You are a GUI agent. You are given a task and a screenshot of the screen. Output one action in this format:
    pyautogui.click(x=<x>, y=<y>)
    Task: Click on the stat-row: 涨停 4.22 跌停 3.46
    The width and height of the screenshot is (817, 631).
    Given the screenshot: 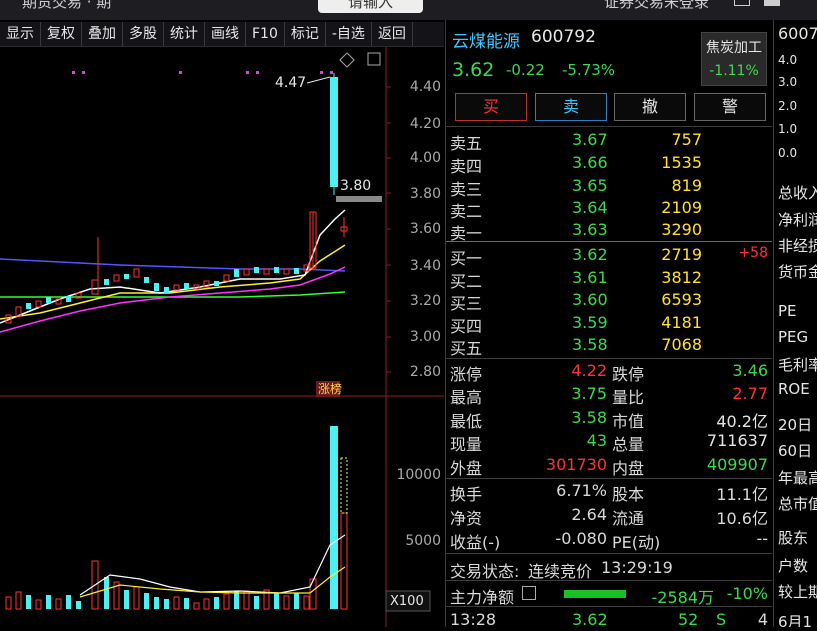 What is the action you would take?
    pyautogui.click(x=609, y=372)
    